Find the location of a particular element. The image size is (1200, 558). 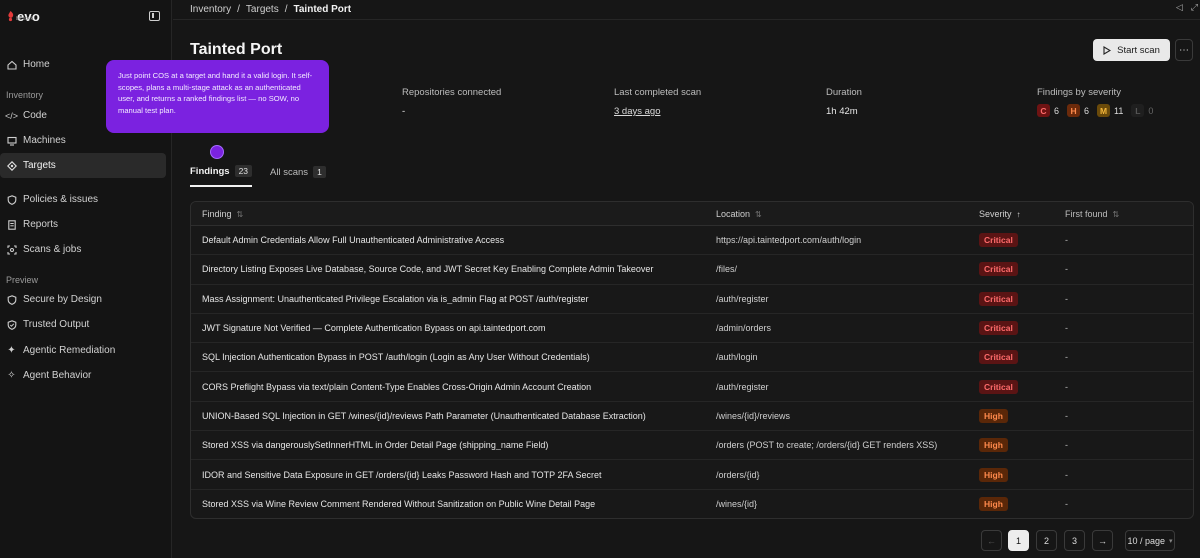

breadcrumb-inventory: Inventory is located at coordinates (210, 9).